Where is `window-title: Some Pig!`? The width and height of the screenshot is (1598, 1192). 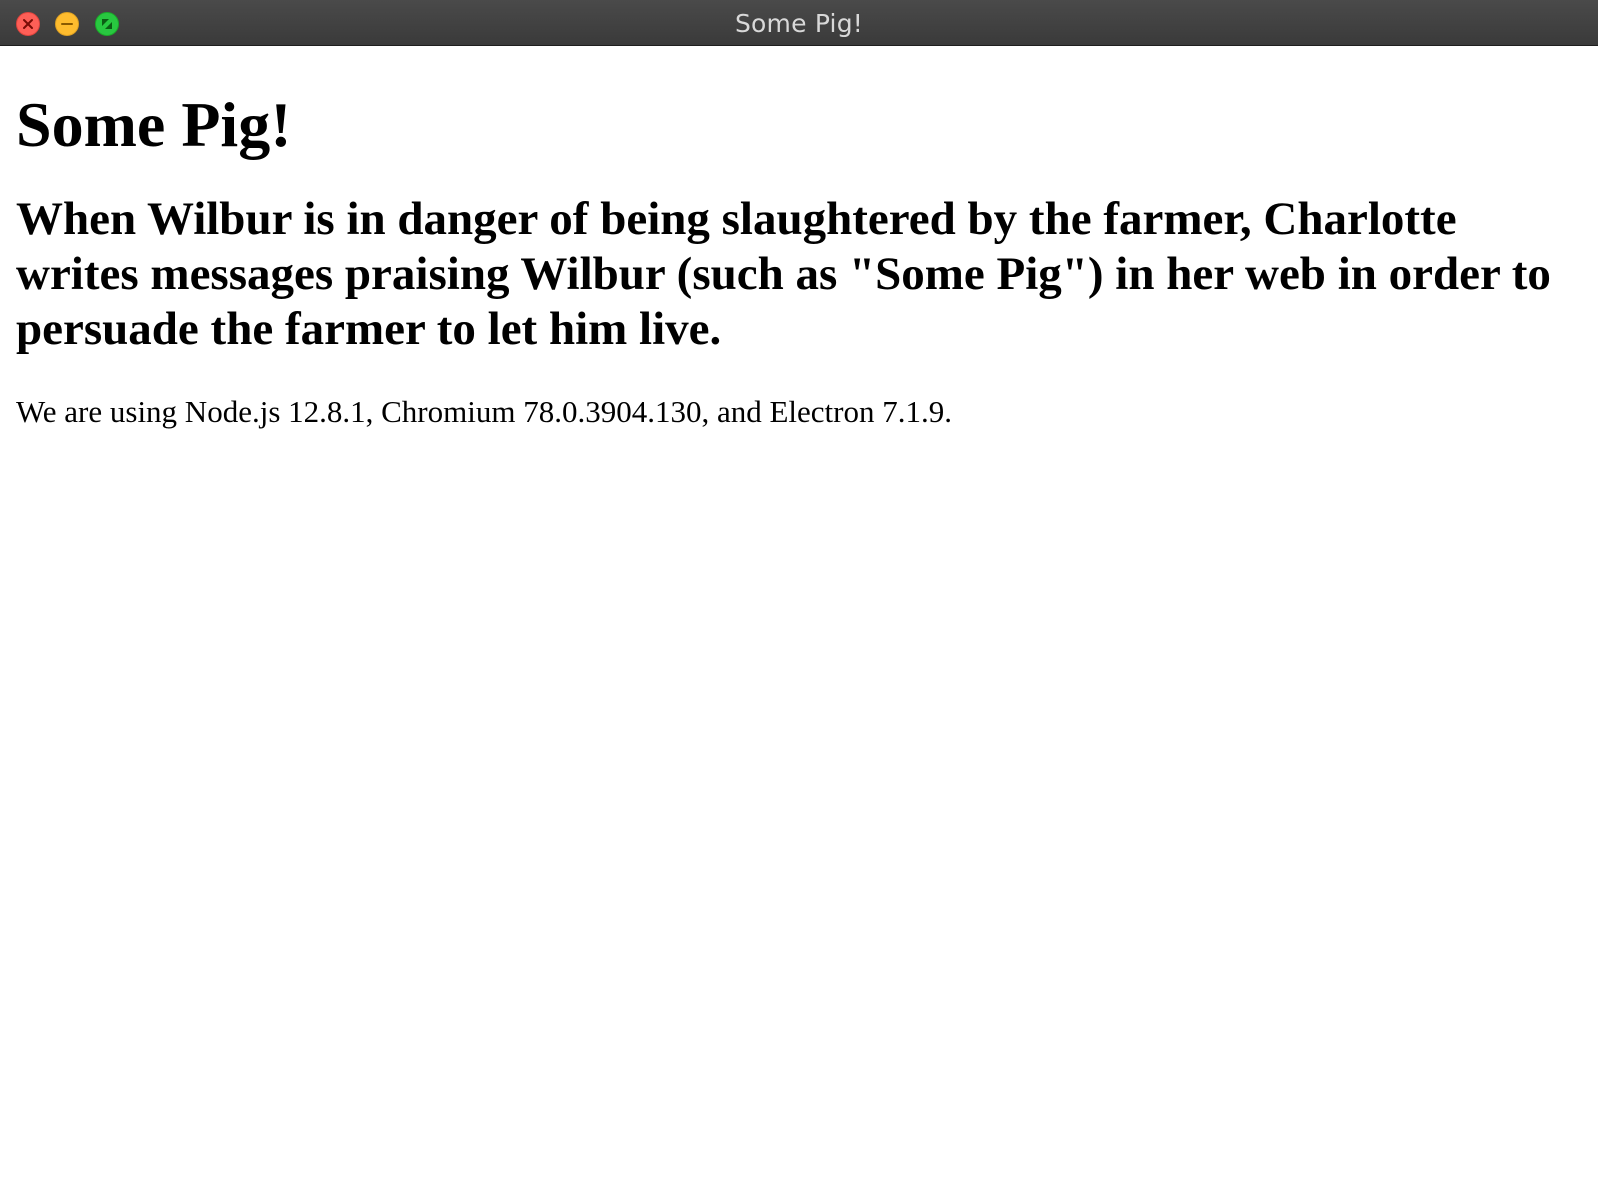 window-title: Some Pig! is located at coordinates (798, 23).